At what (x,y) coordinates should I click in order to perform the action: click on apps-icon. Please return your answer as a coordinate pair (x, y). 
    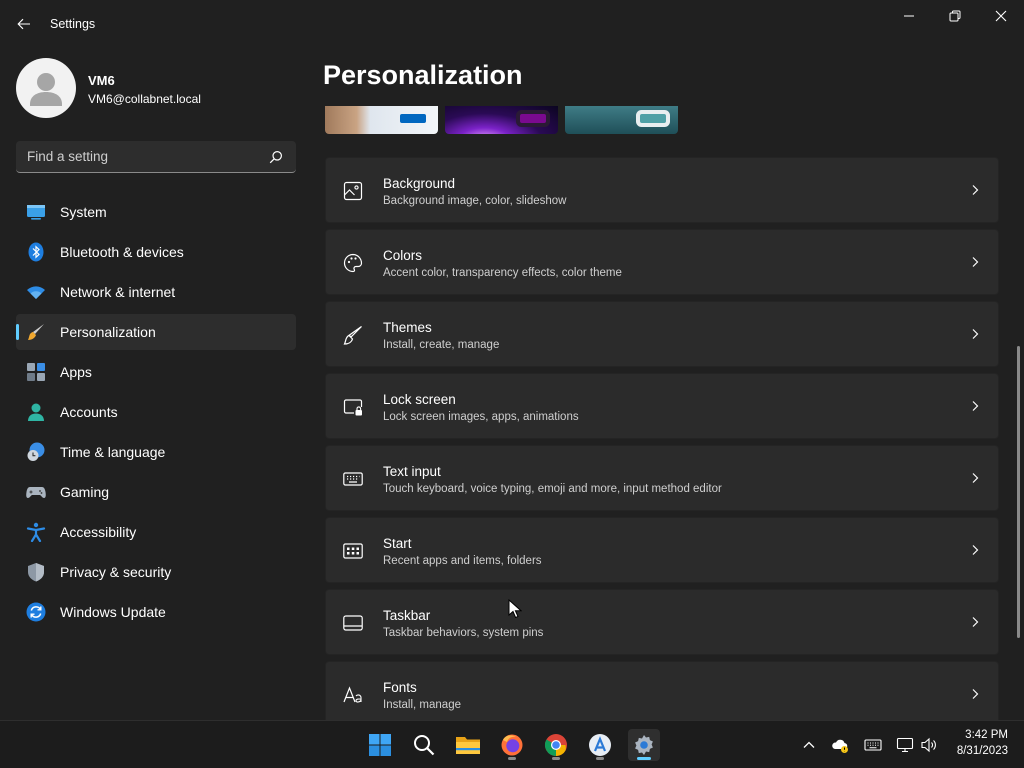
    Looking at the image, I should click on (36, 372).